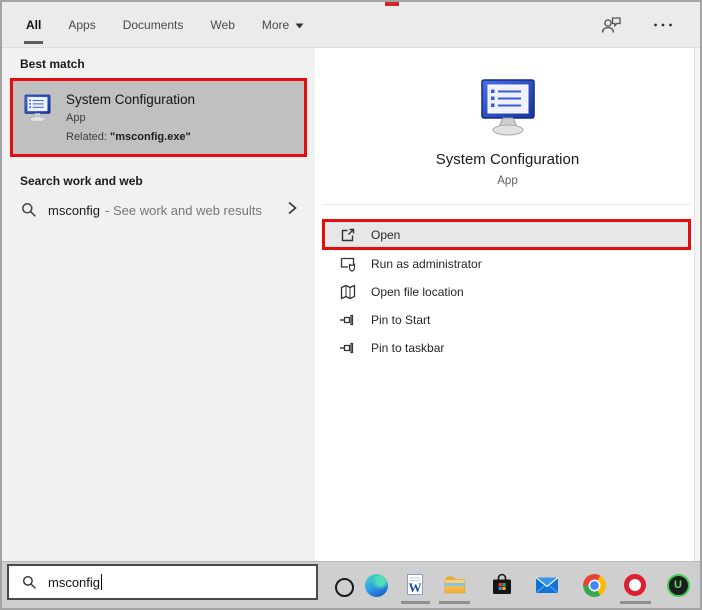  What do you see at coordinates (128, 137) in the screenshot?
I see `best-match-related: Related: "msconfig.exe"` at bounding box center [128, 137].